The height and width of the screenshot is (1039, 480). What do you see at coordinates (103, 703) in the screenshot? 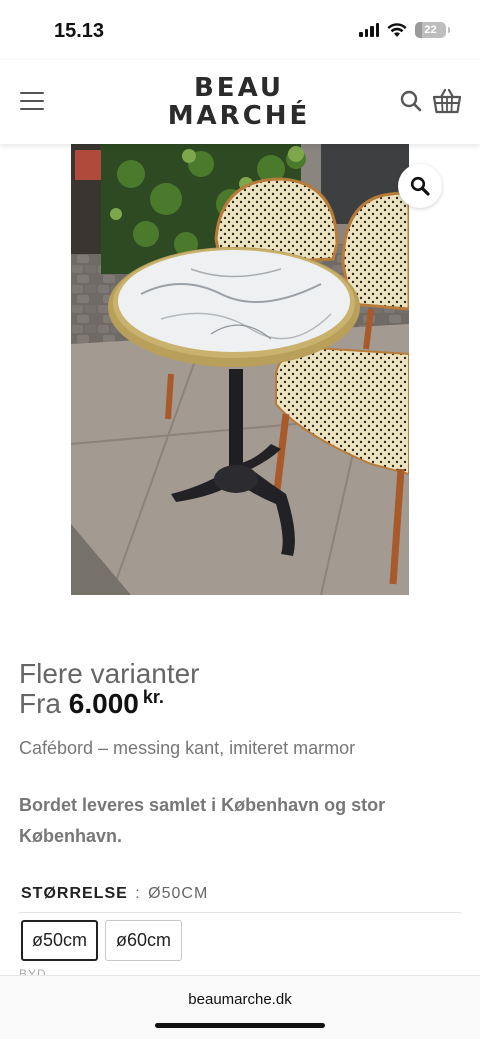
I see `price-value: 6.000` at bounding box center [103, 703].